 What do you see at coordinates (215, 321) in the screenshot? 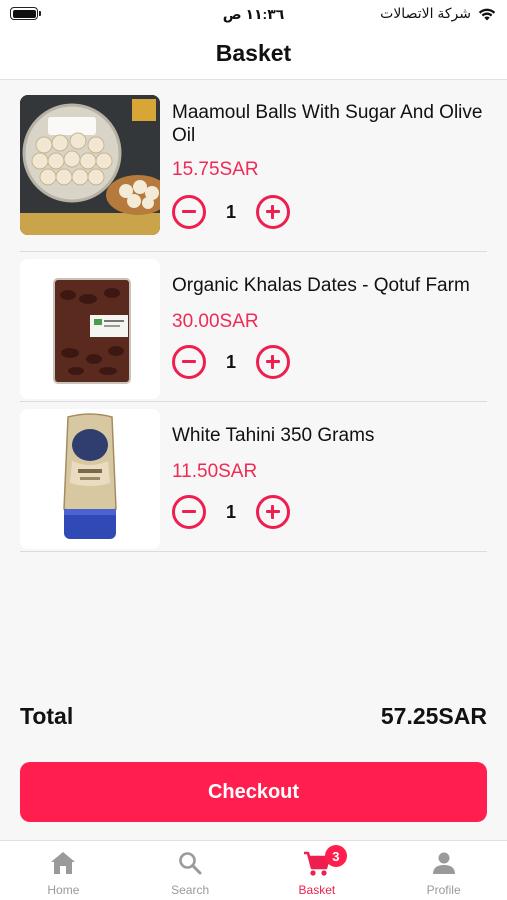
I see `item-price: 30.00SAR` at bounding box center [215, 321].